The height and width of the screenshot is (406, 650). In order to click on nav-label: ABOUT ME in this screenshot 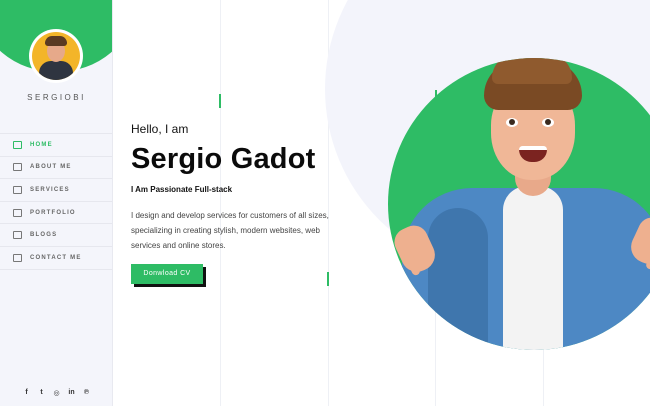, I will do `click(51, 167)`.